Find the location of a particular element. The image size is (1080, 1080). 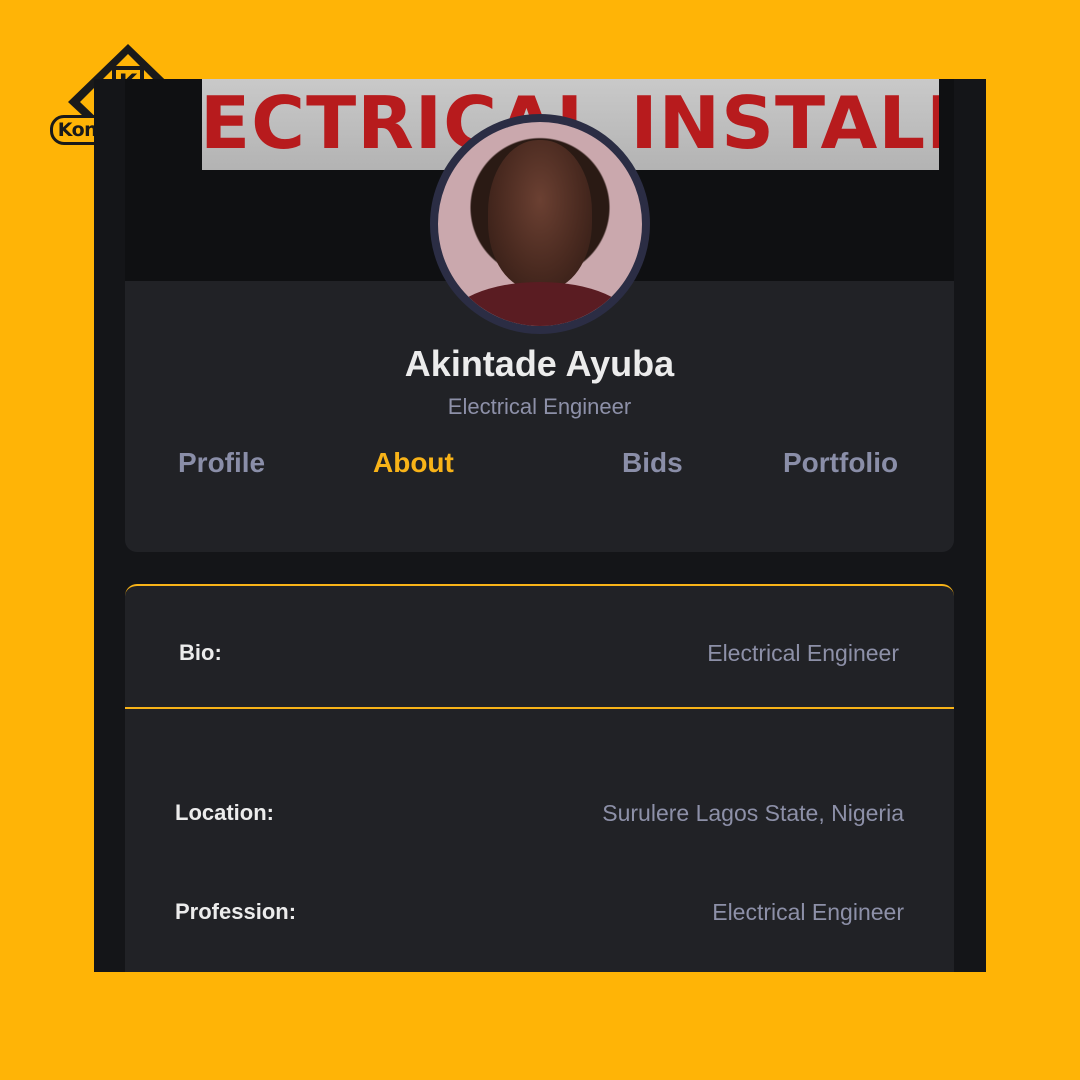

location-label: Location: is located at coordinates (224, 812).